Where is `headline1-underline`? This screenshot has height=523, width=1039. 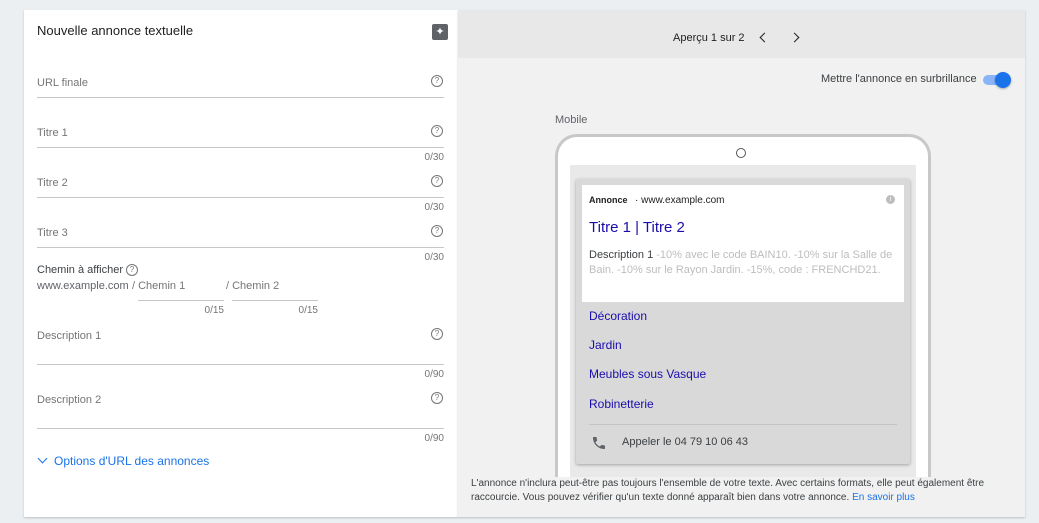 headline1-underline is located at coordinates (240, 147).